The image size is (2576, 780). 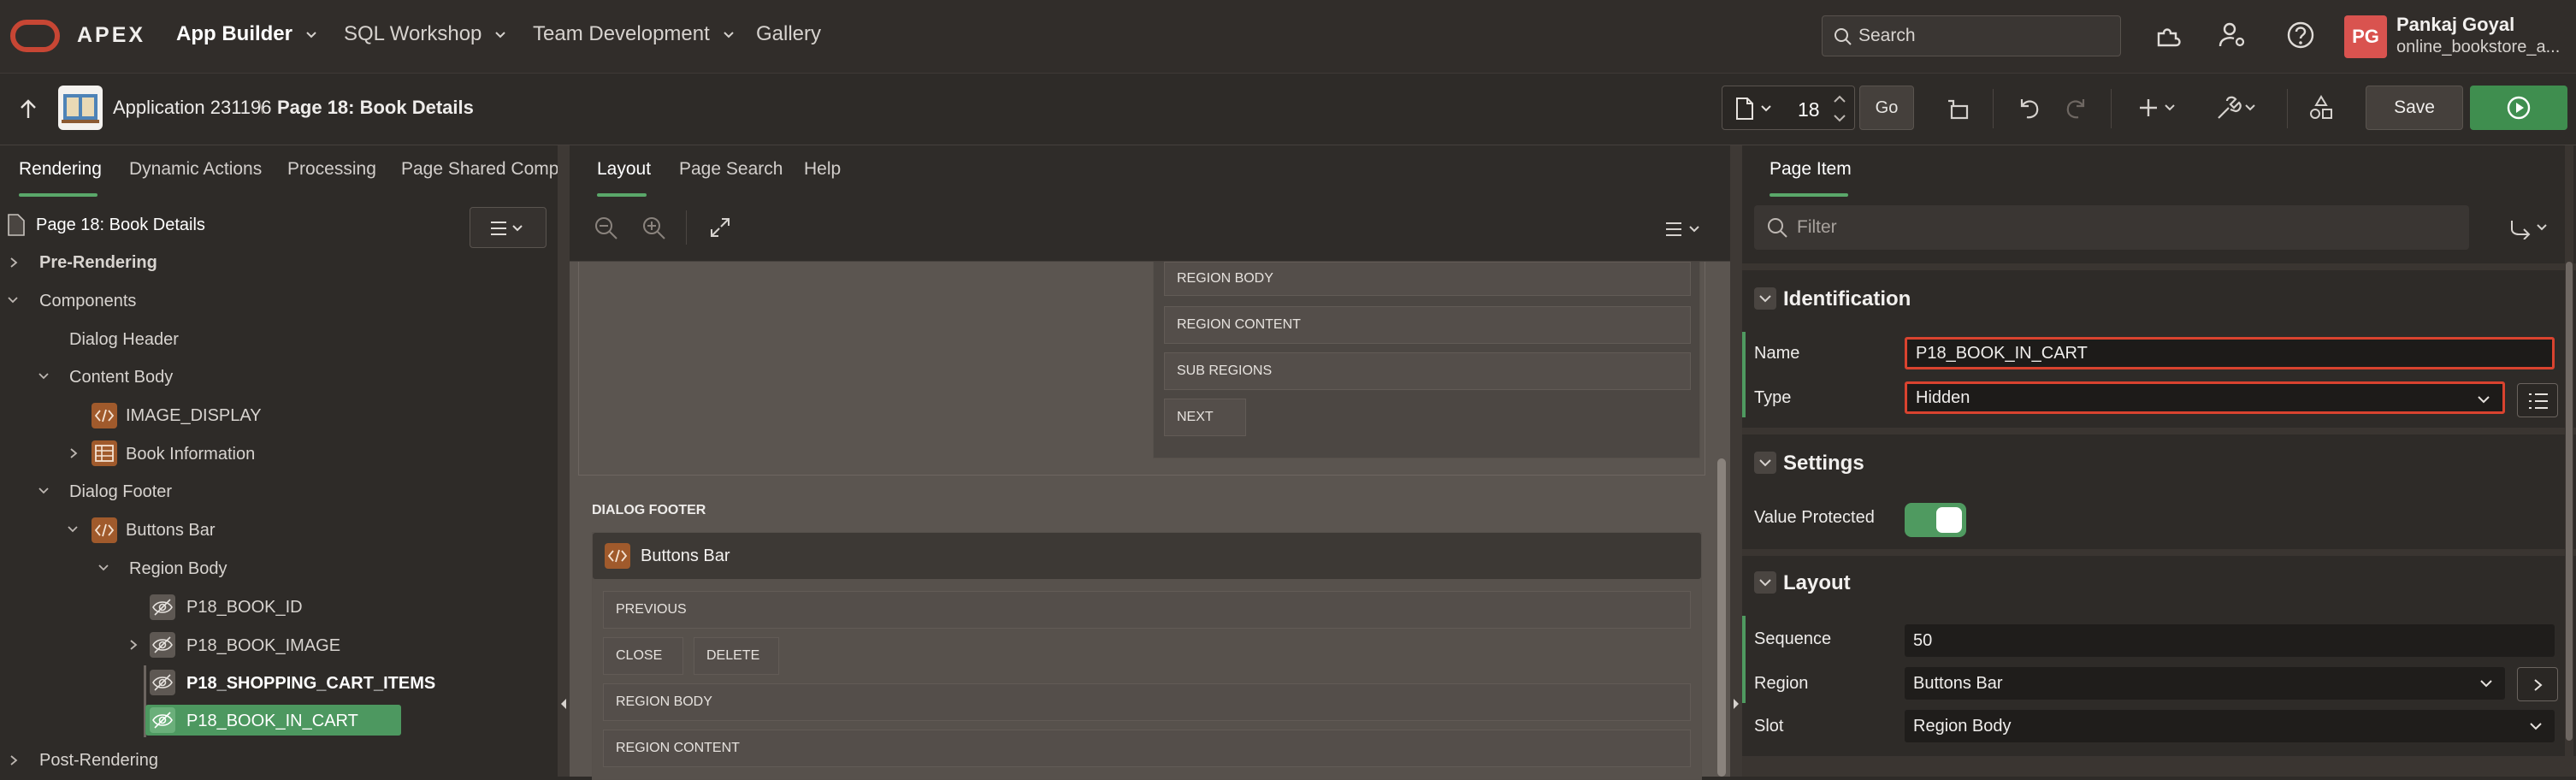 What do you see at coordinates (2159, 766) in the screenshot?
I see `section-divider` at bounding box center [2159, 766].